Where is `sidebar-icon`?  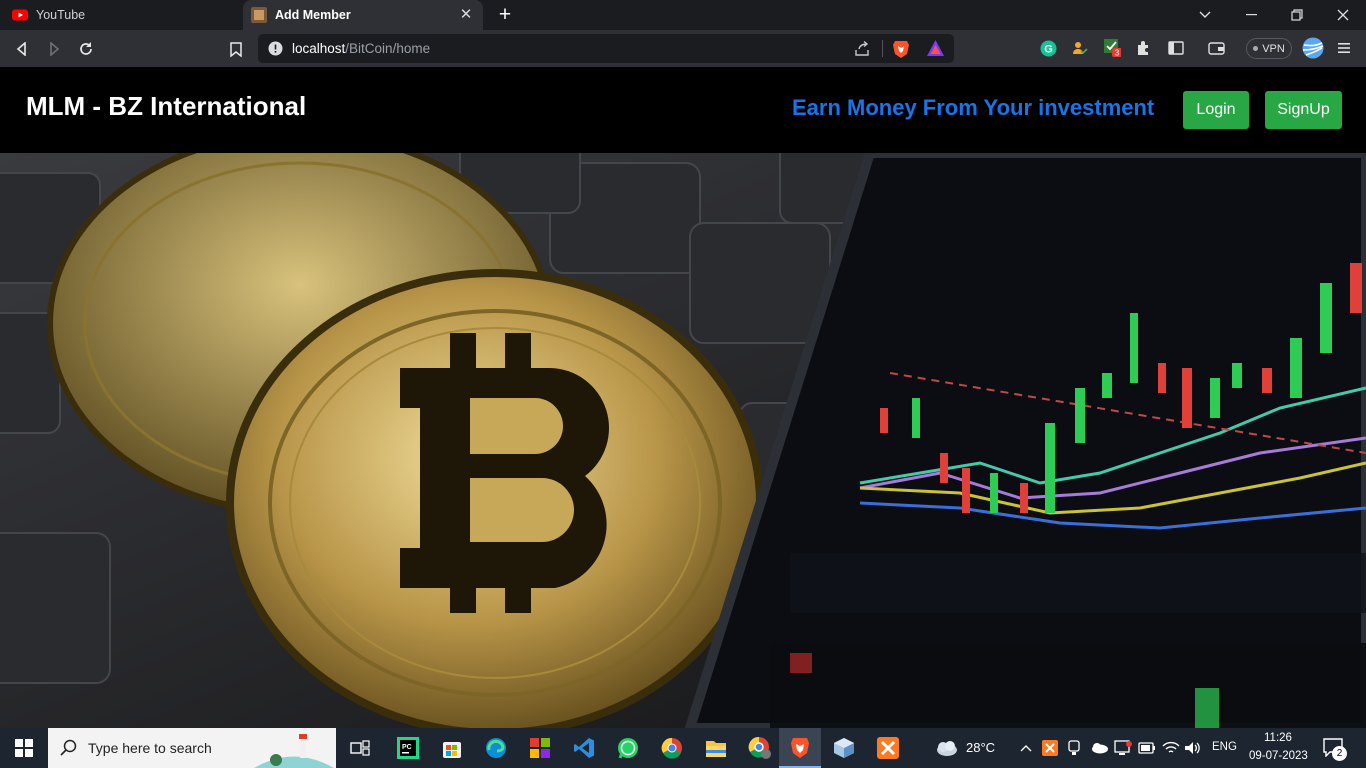
sidebar-icon is located at coordinates (1176, 48).